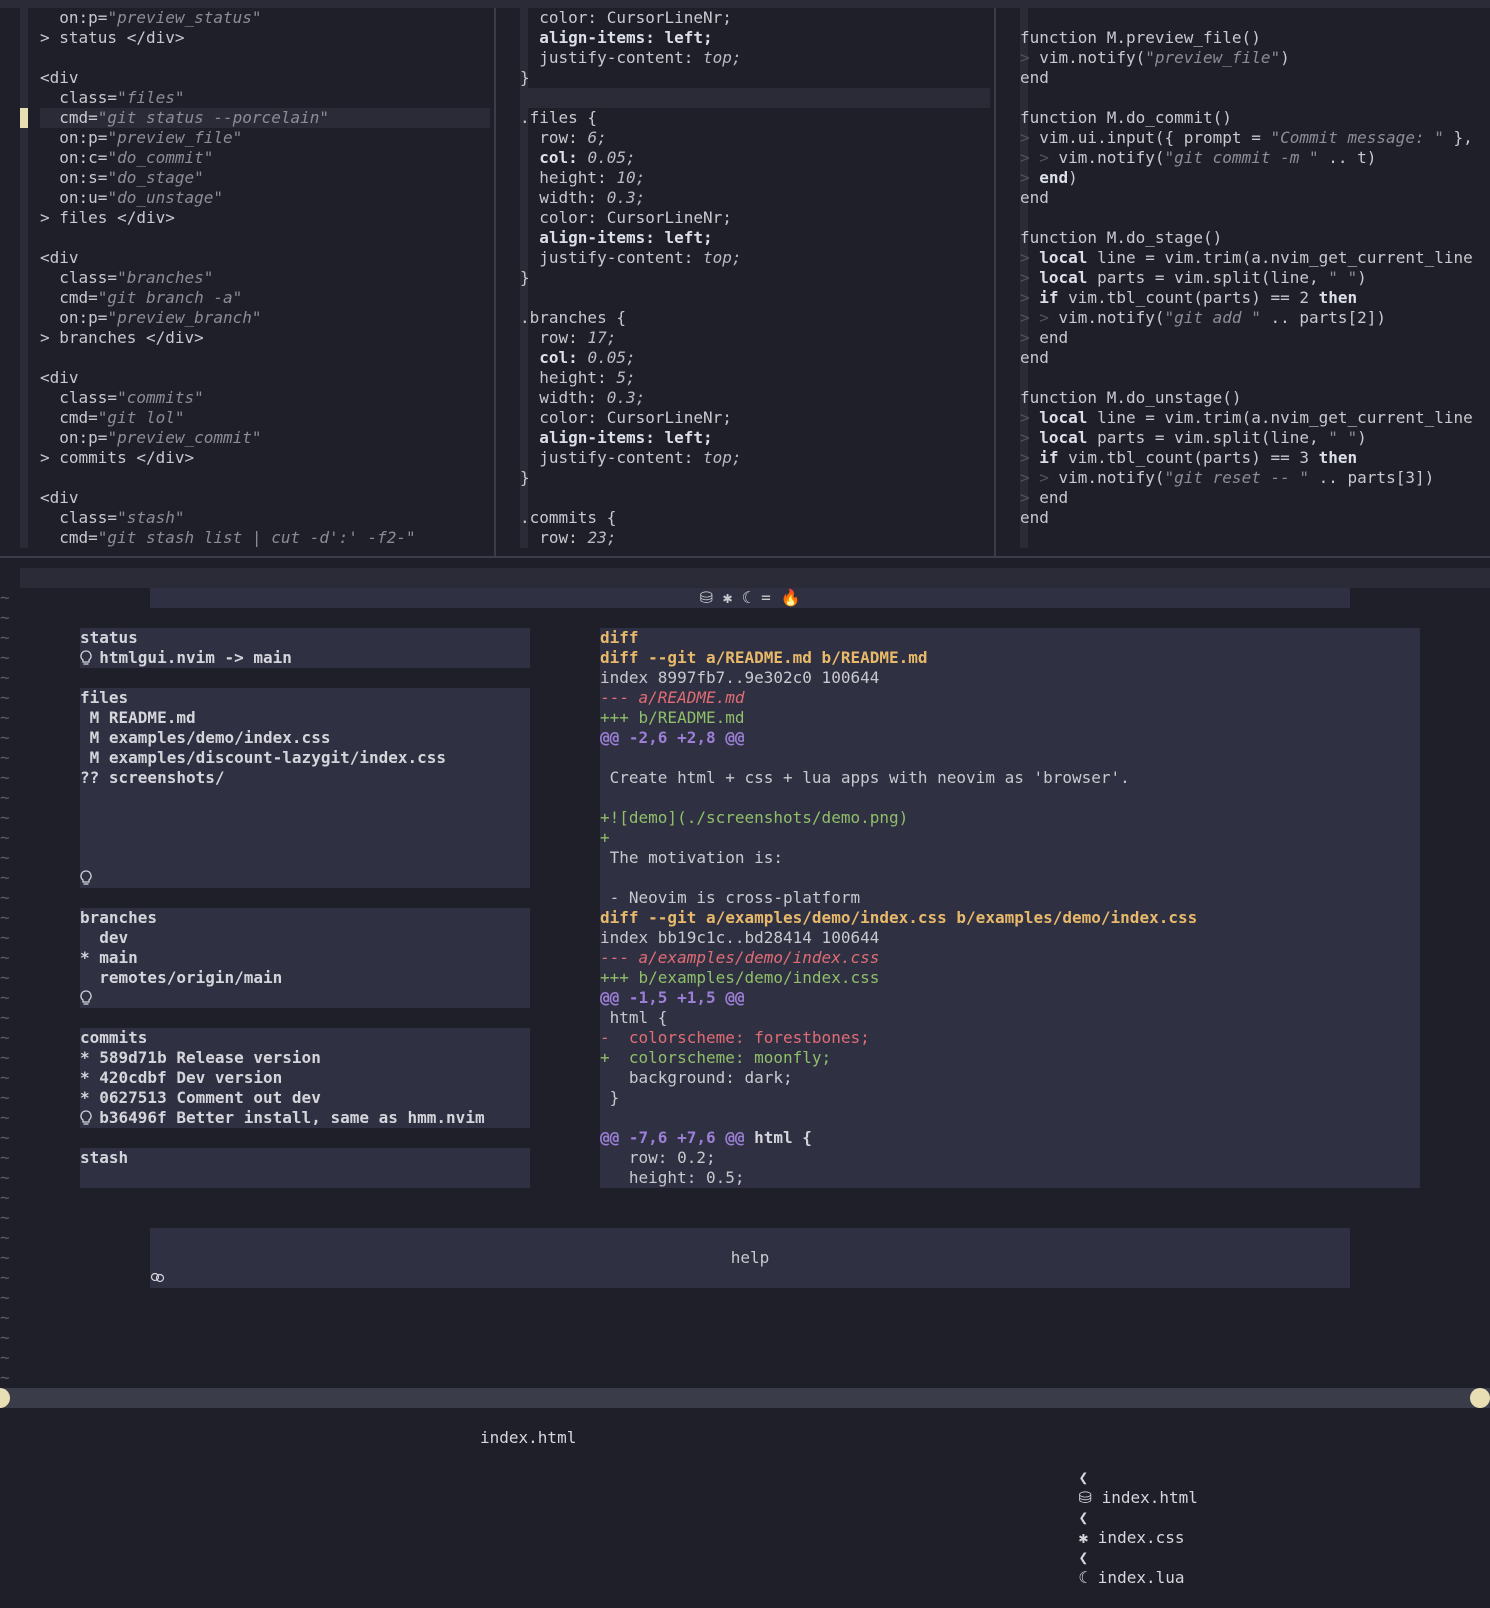 The height and width of the screenshot is (1608, 1490). What do you see at coordinates (265, 538) in the screenshot?
I see `code-line: cmd="git stash list | cut -d':' -f2-"` at bounding box center [265, 538].